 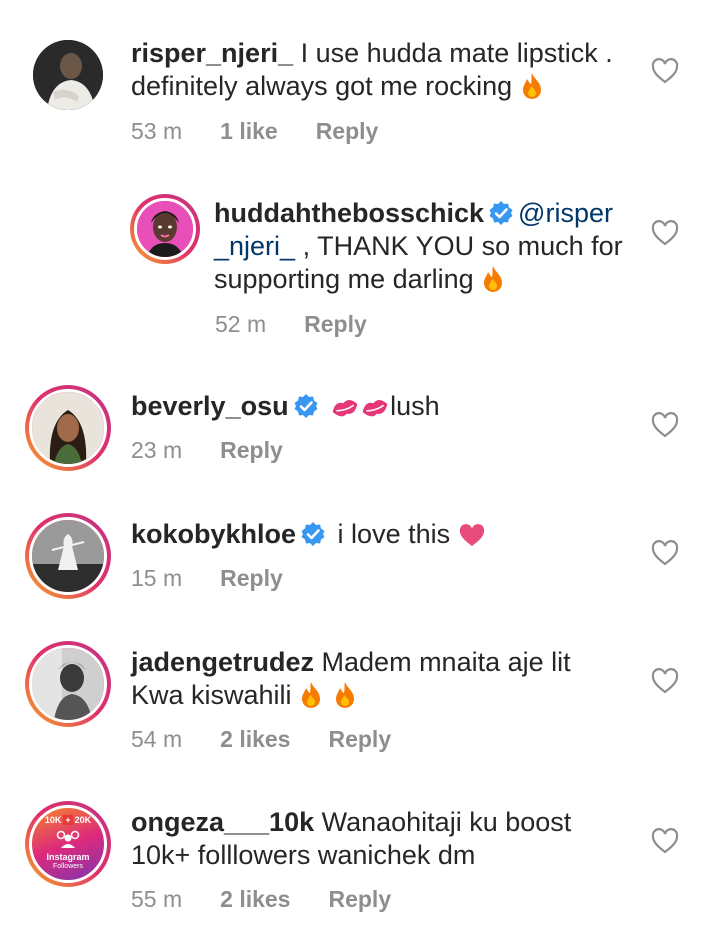 What do you see at coordinates (157, 899) in the screenshot?
I see `timestamp: 55 m` at bounding box center [157, 899].